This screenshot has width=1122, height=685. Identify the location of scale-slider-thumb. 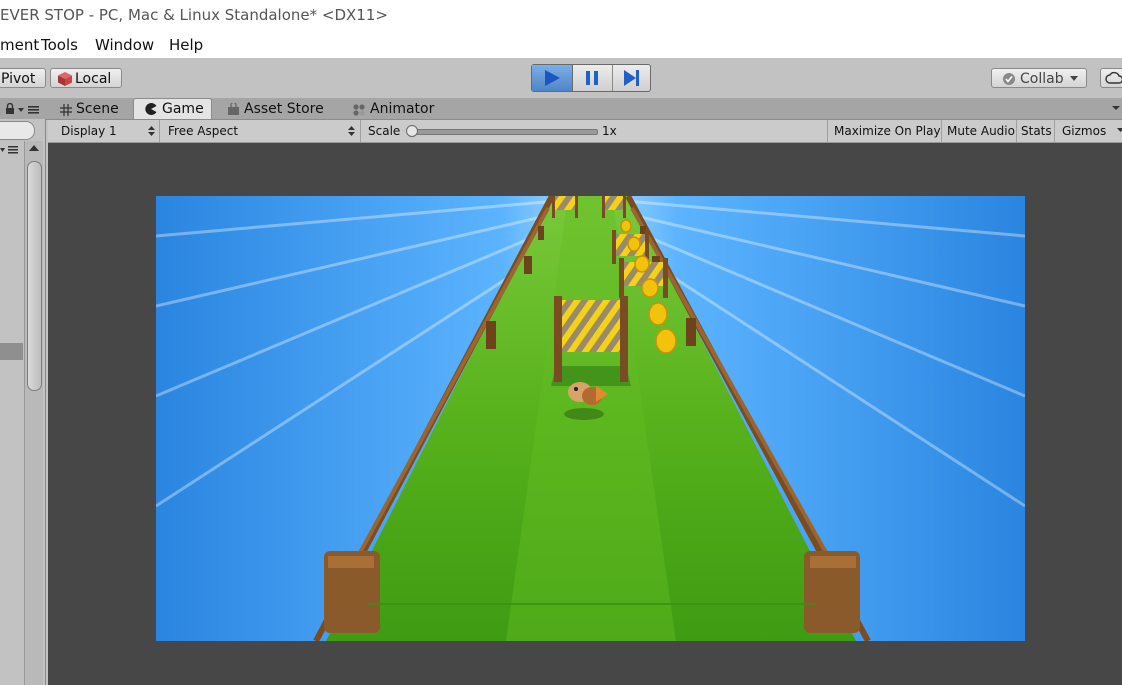
(412, 131).